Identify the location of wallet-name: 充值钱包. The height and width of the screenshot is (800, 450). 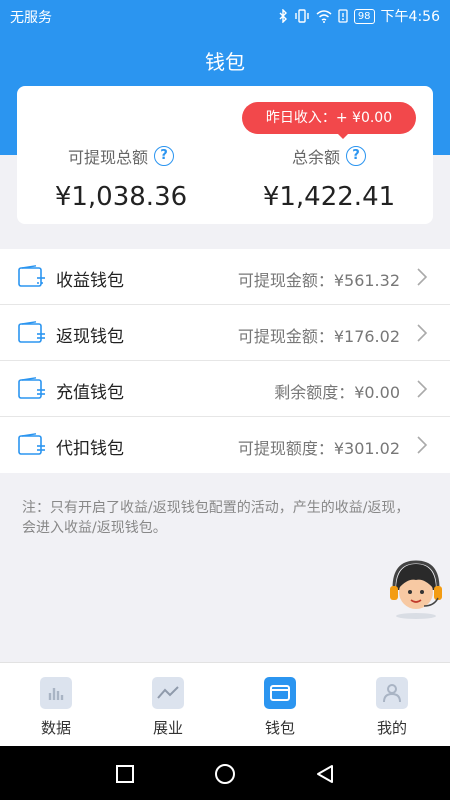
(90, 393).